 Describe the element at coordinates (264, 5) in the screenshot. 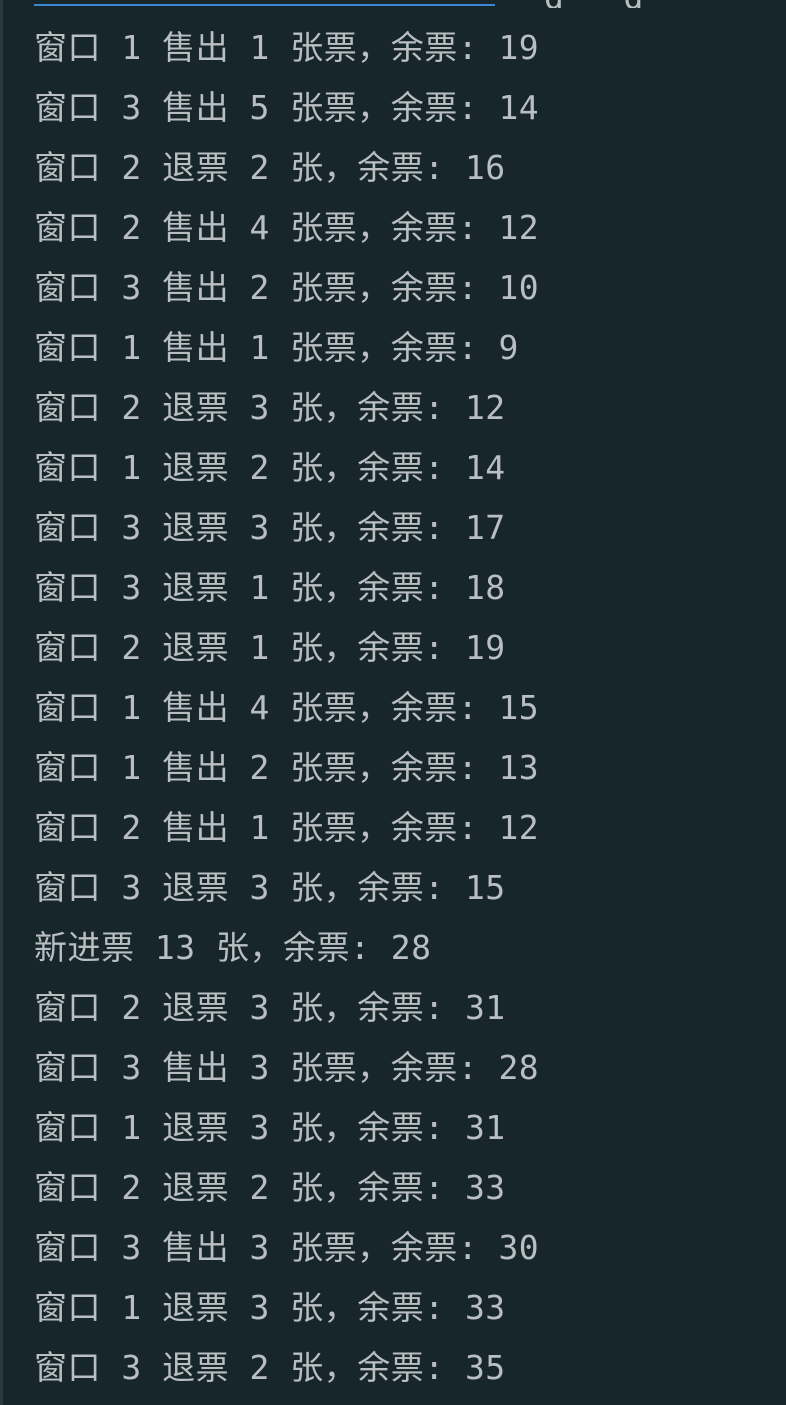

I see `file-link-underline` at that location.